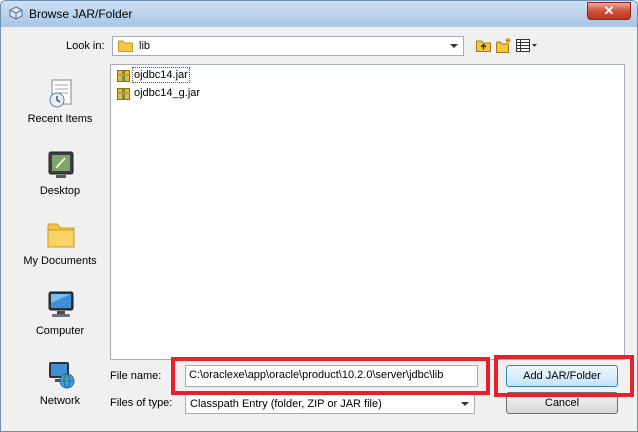 The image size is (638, 432). I want to click on place-network: Network, so click(60, 390).